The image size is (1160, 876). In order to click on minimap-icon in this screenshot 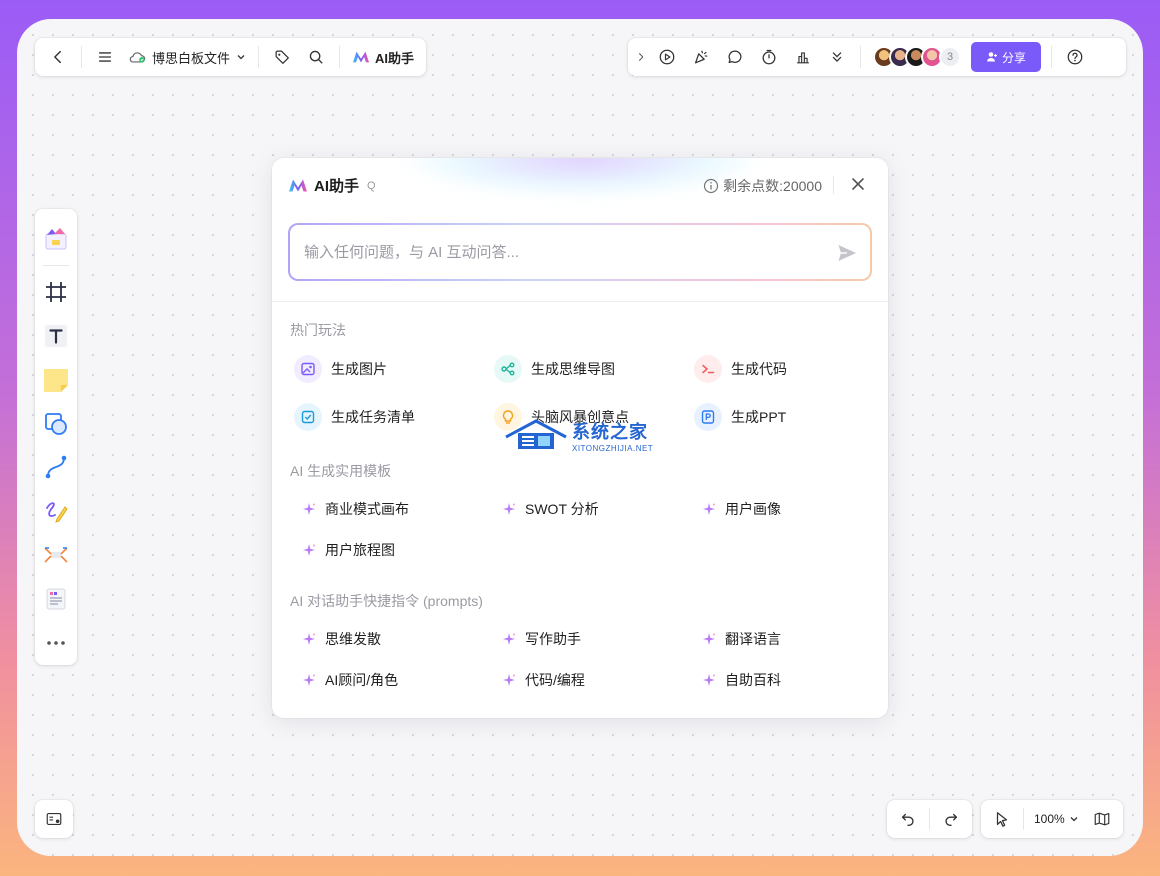, I will do `click(54, 819)`.